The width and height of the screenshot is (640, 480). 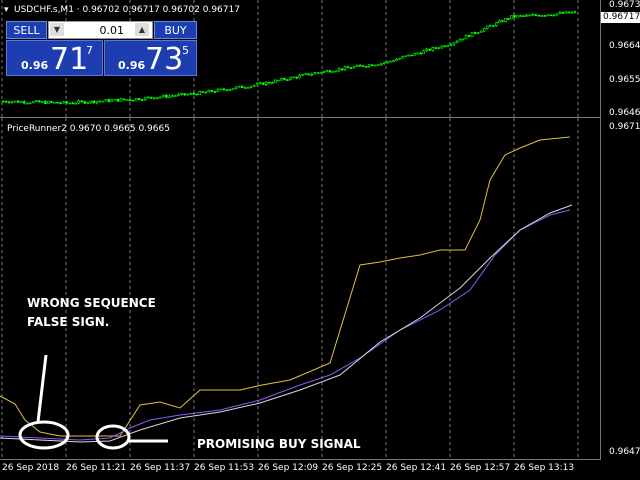 What do you see at coordinates (624, 452) in the screenshot?
I see `indicator-price-label: 0.9647` at bounding box center [624, 452].